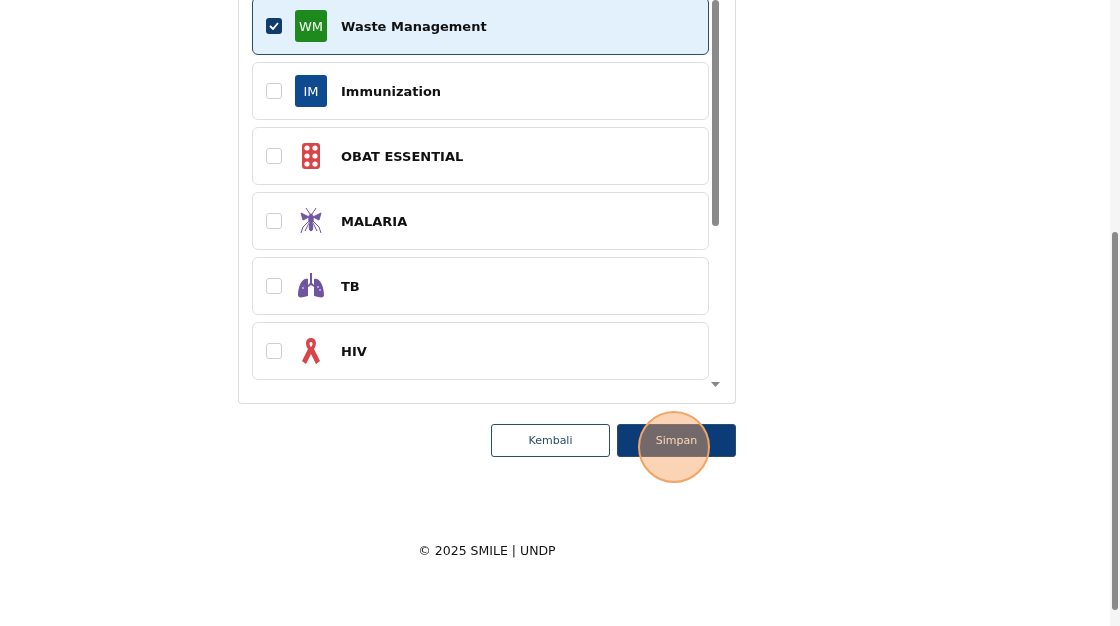  I want to click on check-icon, so click(274, 26).